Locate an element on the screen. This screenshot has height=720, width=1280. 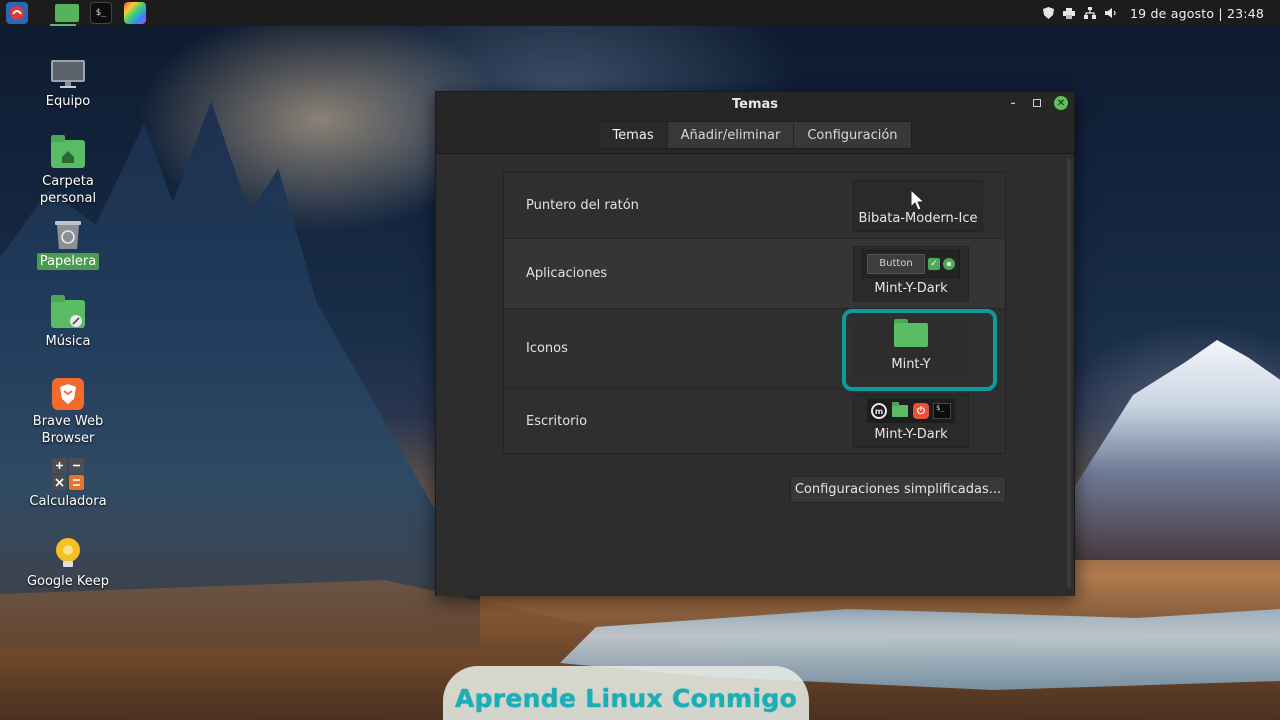
minimize-icon: – is located at coordinates (1013, 103).